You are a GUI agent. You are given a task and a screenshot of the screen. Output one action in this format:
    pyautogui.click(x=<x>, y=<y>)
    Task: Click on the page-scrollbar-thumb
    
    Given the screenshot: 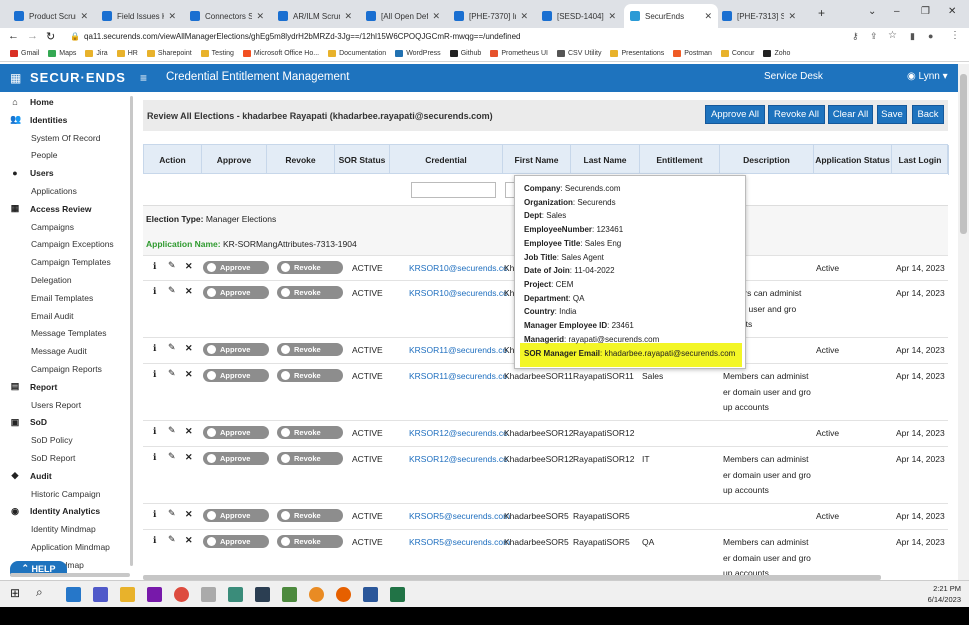 What is the action you would take?
    pyautogui.click(x=963, y=154)
    